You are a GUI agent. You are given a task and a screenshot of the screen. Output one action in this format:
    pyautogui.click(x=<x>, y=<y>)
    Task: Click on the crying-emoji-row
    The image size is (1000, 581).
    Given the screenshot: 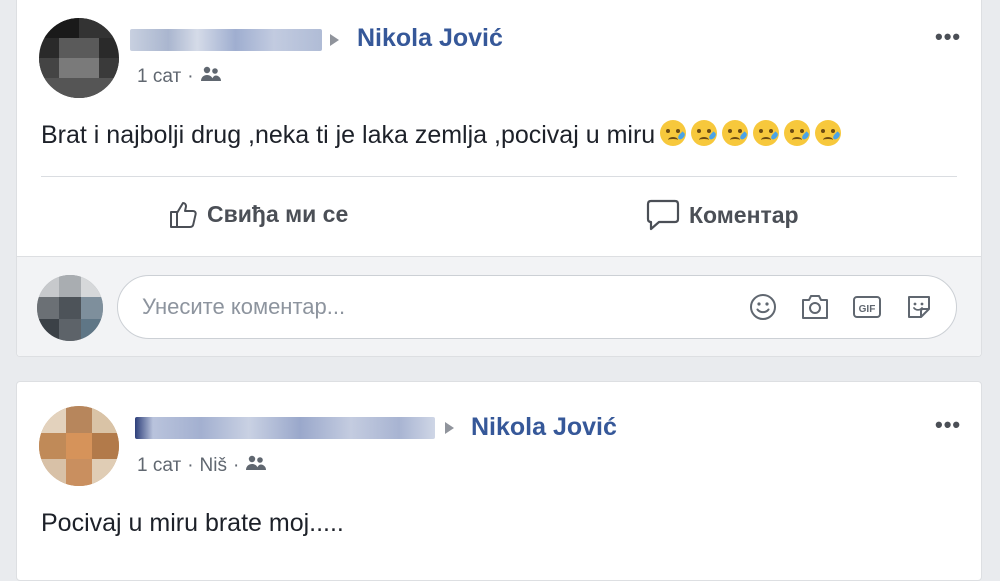 What is the action you would take?
    pyautogui.click(x=748, y=134)
    